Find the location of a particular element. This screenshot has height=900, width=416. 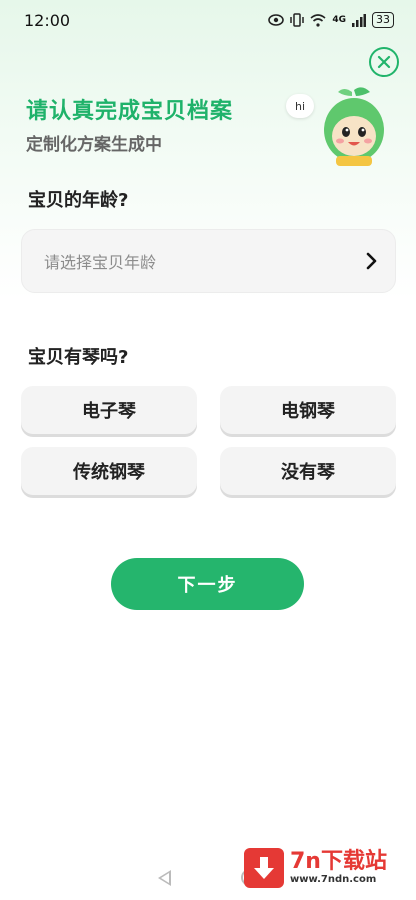

status-icons: 4G 33 is located at coordinates (331, 20).